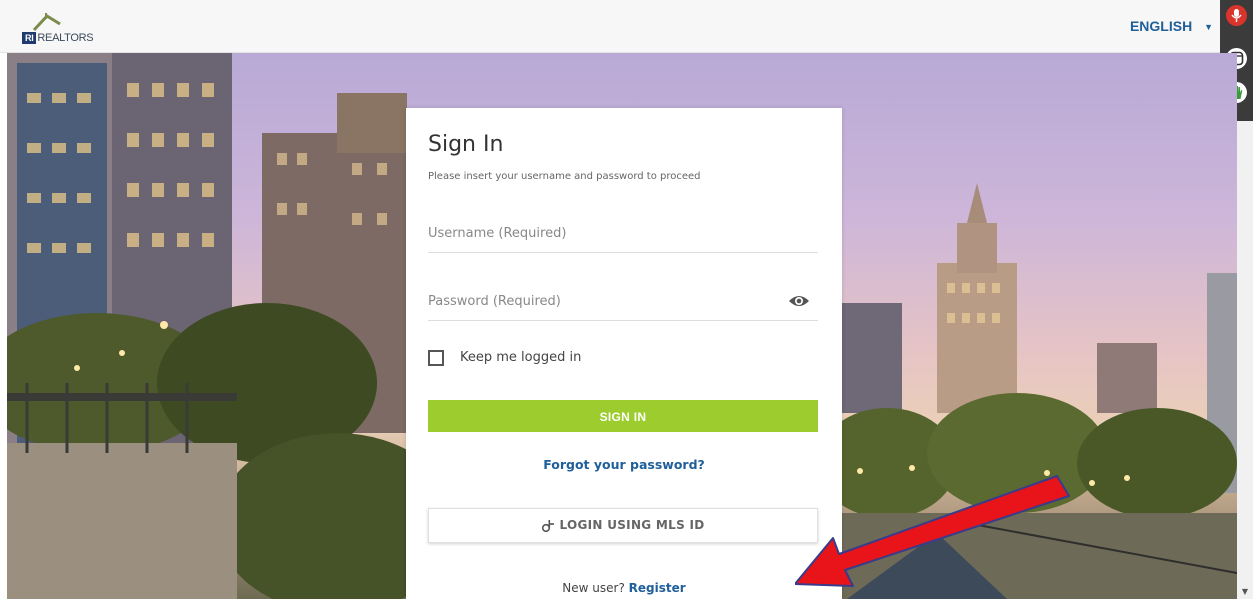  I want to click on username-field, so click(623, 235).